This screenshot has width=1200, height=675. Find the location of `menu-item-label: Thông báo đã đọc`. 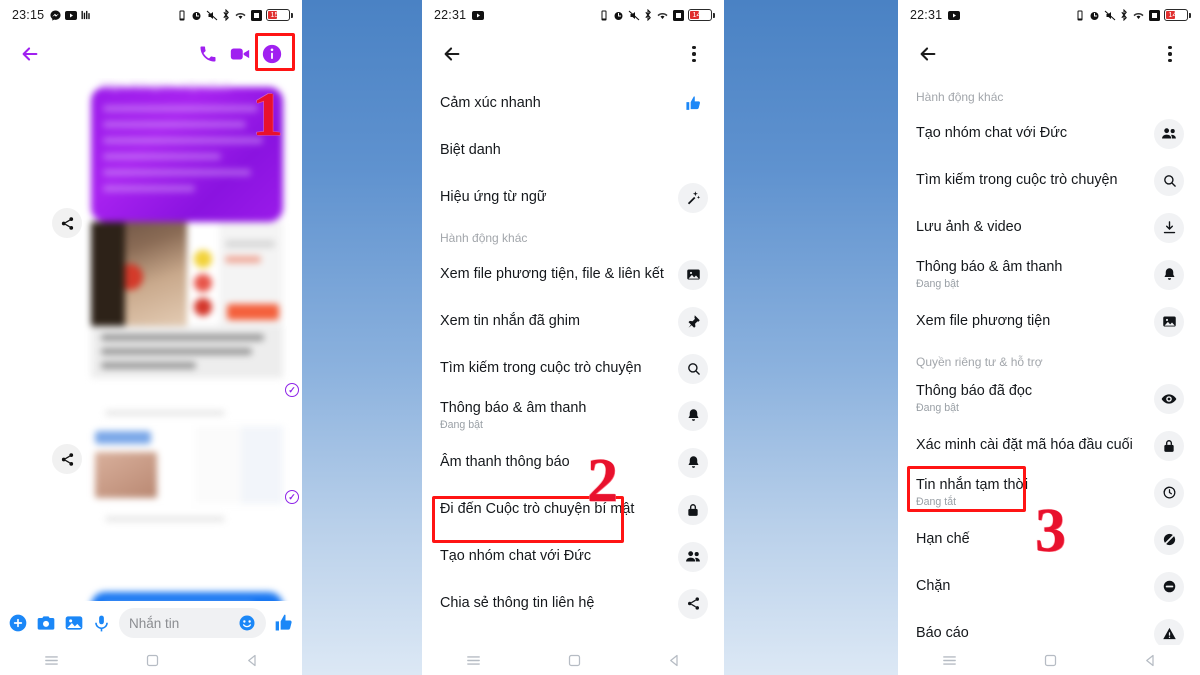

menu-item-label: Thông báo đã đọc is located at coordinates (974, 391).